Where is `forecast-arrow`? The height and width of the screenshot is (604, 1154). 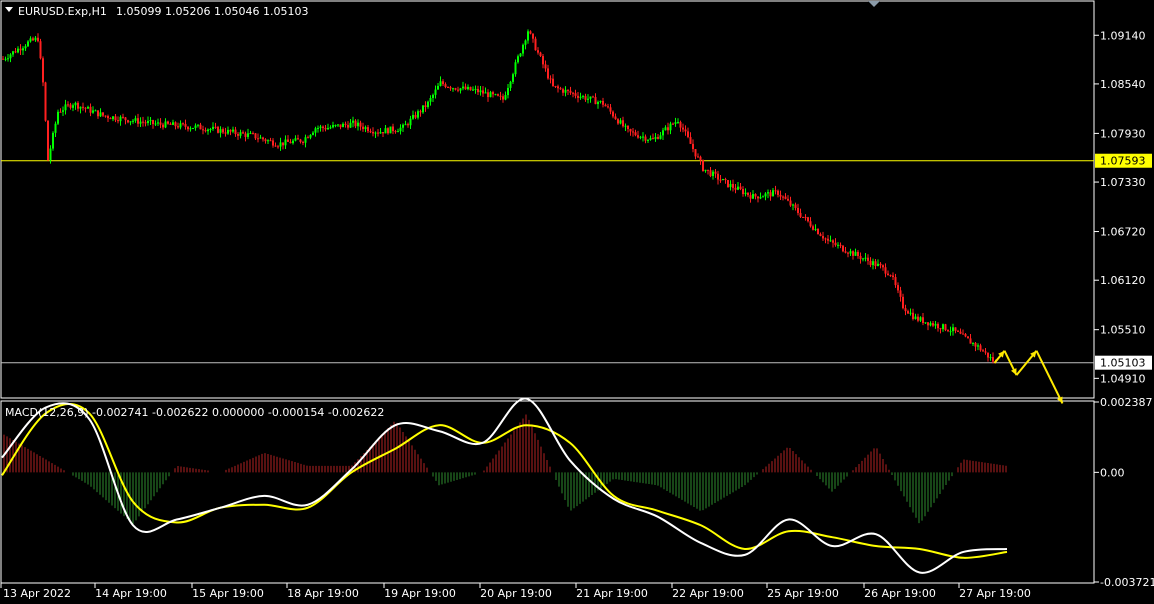
forecast-arrow is located at coordinates (1049, 377).